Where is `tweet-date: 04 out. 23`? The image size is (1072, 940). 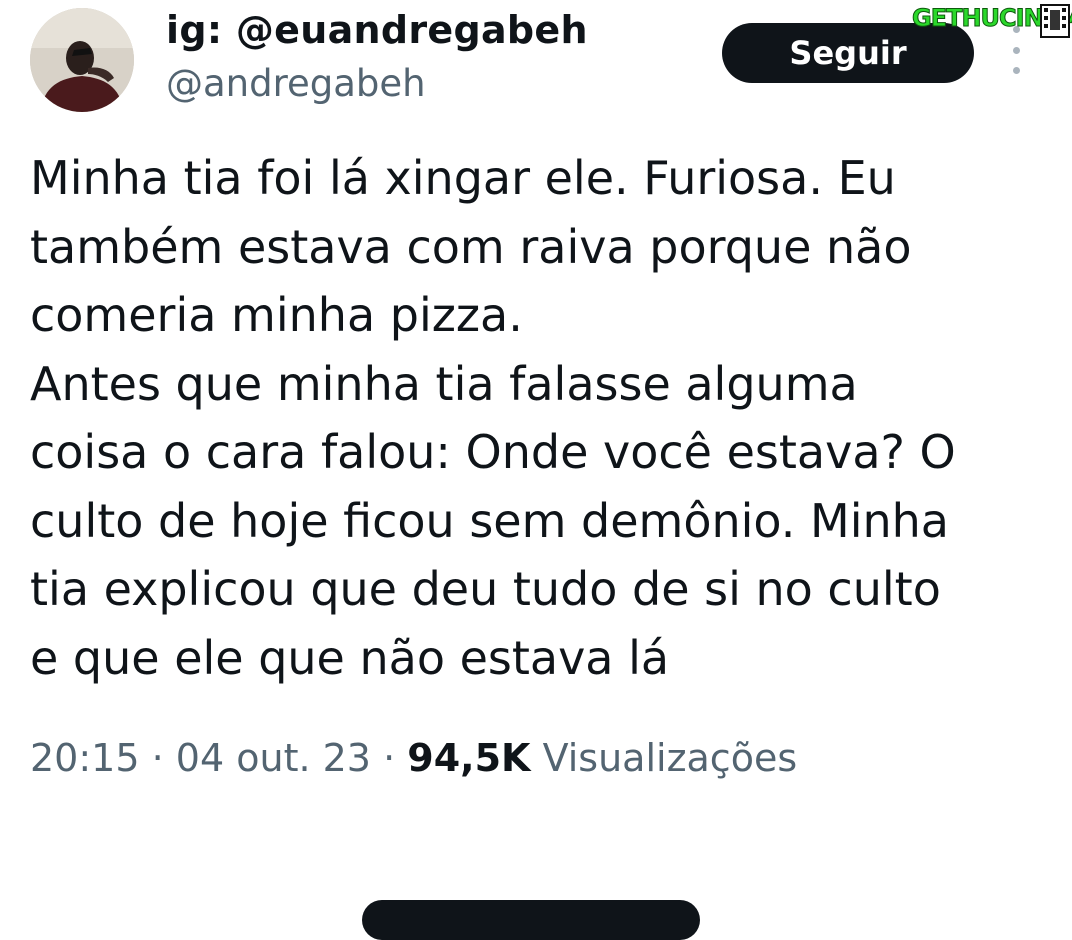 tweet-date: 04 out. 23 is located at coordinates (273, 758).